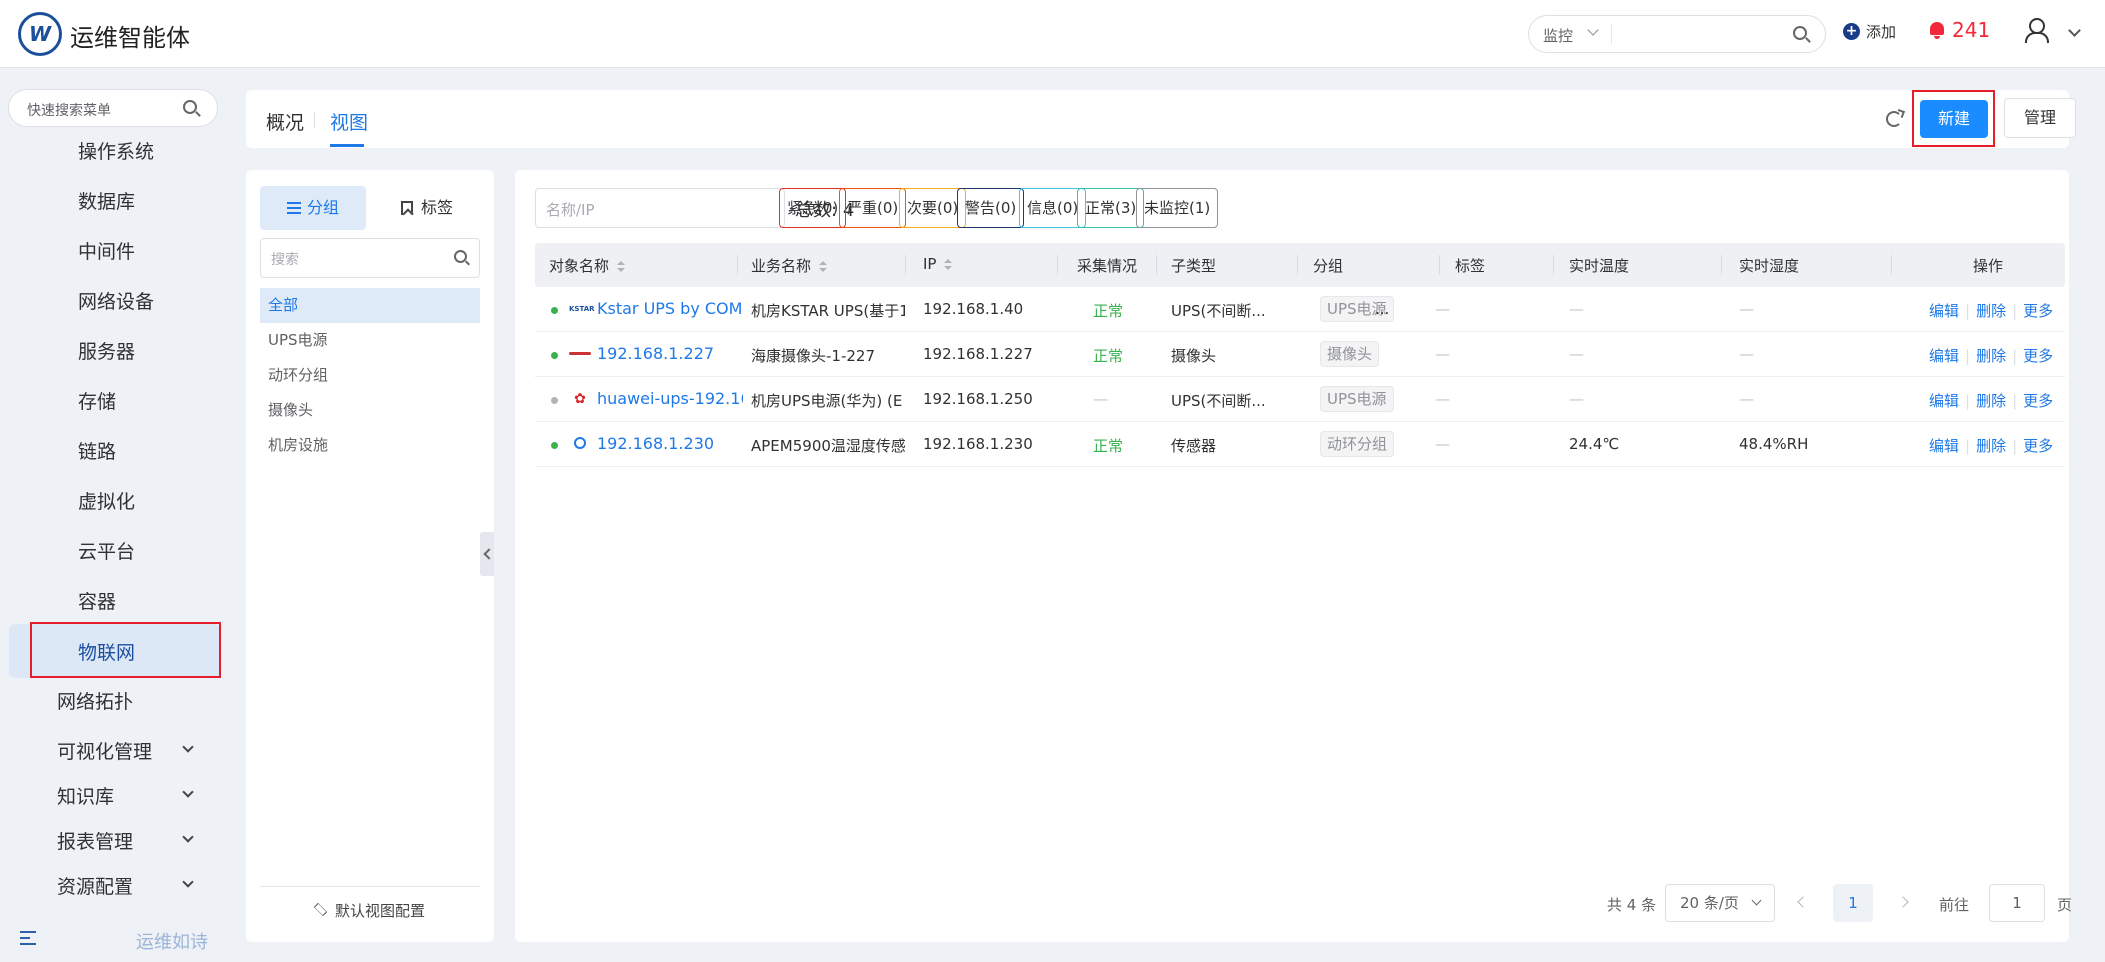 This screenshot has height=962, width=2105. What do you see at coordinates (1558, 35) in the screenshot?
I see `search-scope-select: 监控` at bounding box center [1558, 35].